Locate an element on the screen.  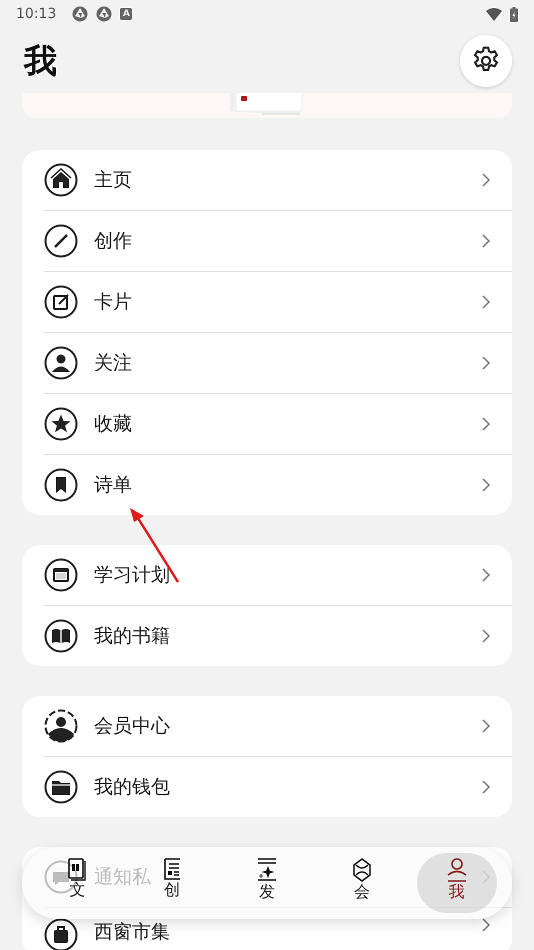
menu-item: 收藏 is located at coordinates (267, 424).